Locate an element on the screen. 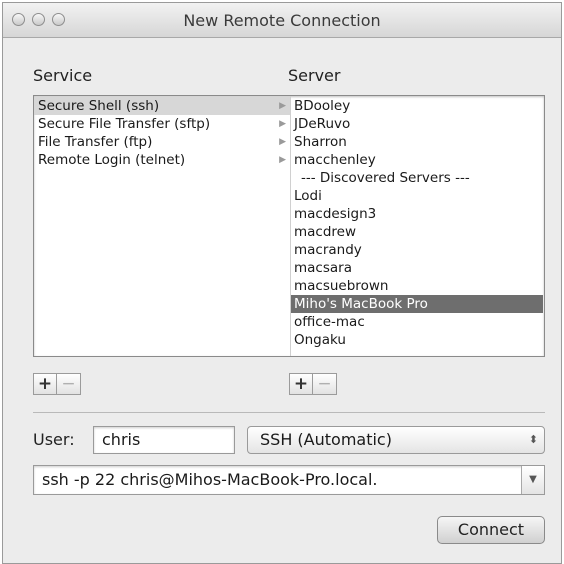 Image resolution: width=564 pixels, height=564 pixels. protocol-select-value: SSH (Automatic) is located at coordinates (326, 439).